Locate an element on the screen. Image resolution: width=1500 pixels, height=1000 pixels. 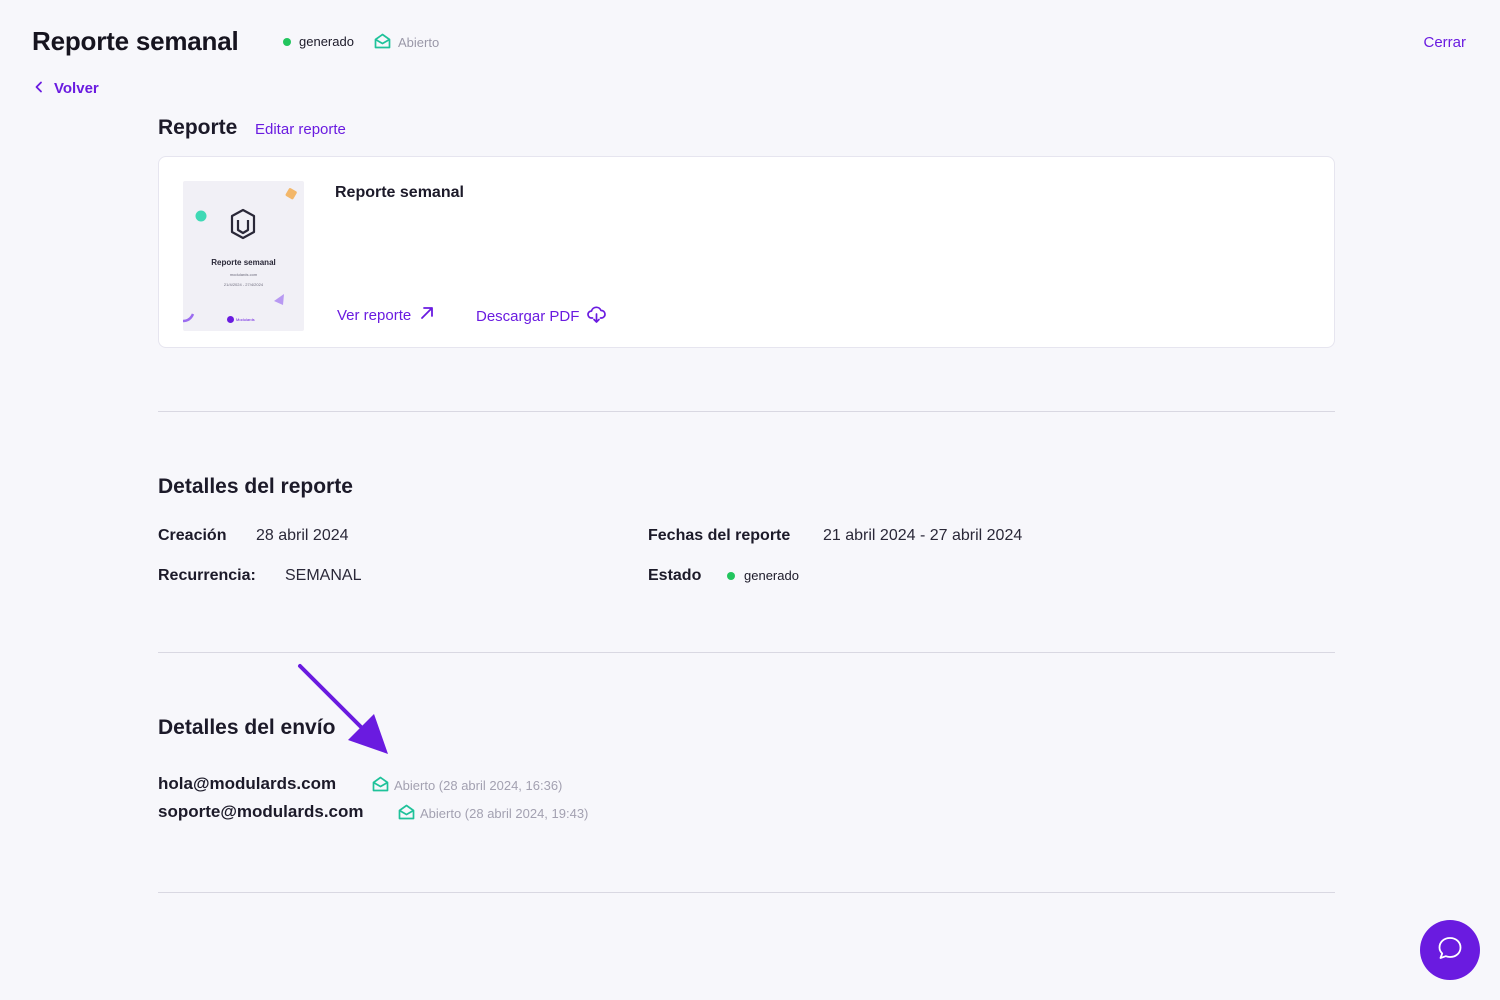
creation-value: 28 abril 2024 is located at coordinates (302, 535).